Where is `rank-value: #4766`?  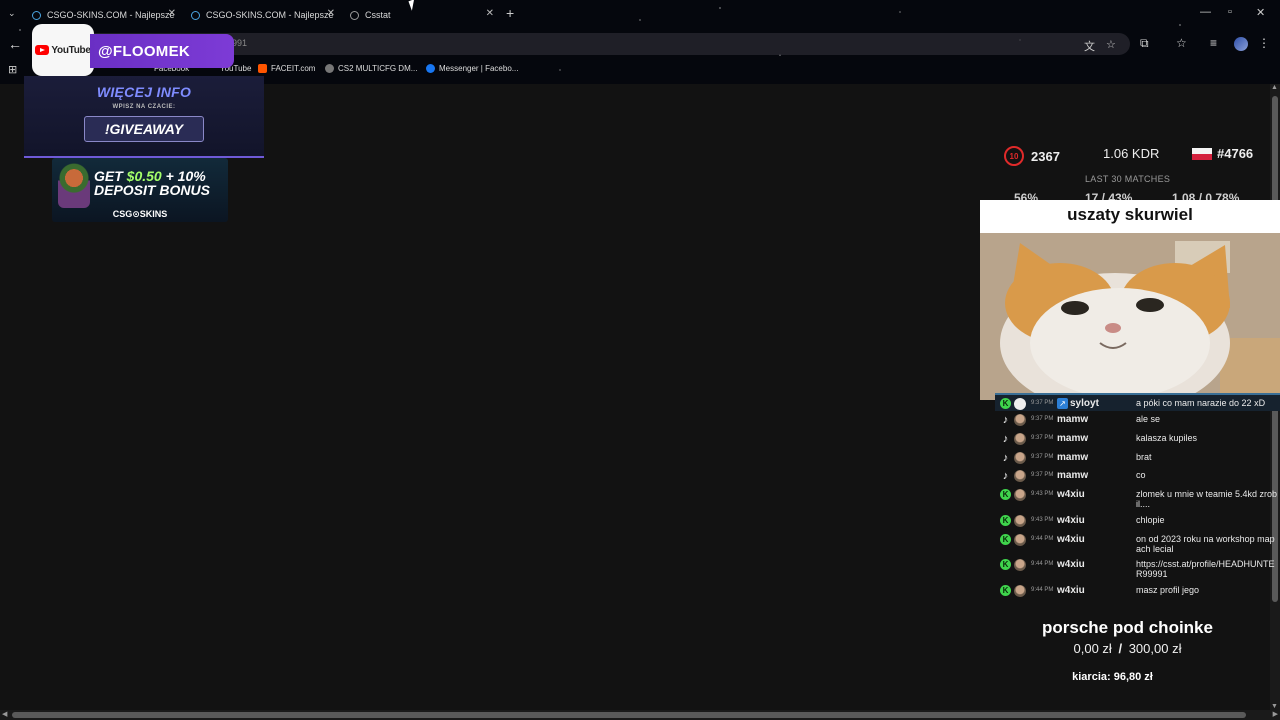 rank-value: #4766 is located at coordinates (1235, 153).